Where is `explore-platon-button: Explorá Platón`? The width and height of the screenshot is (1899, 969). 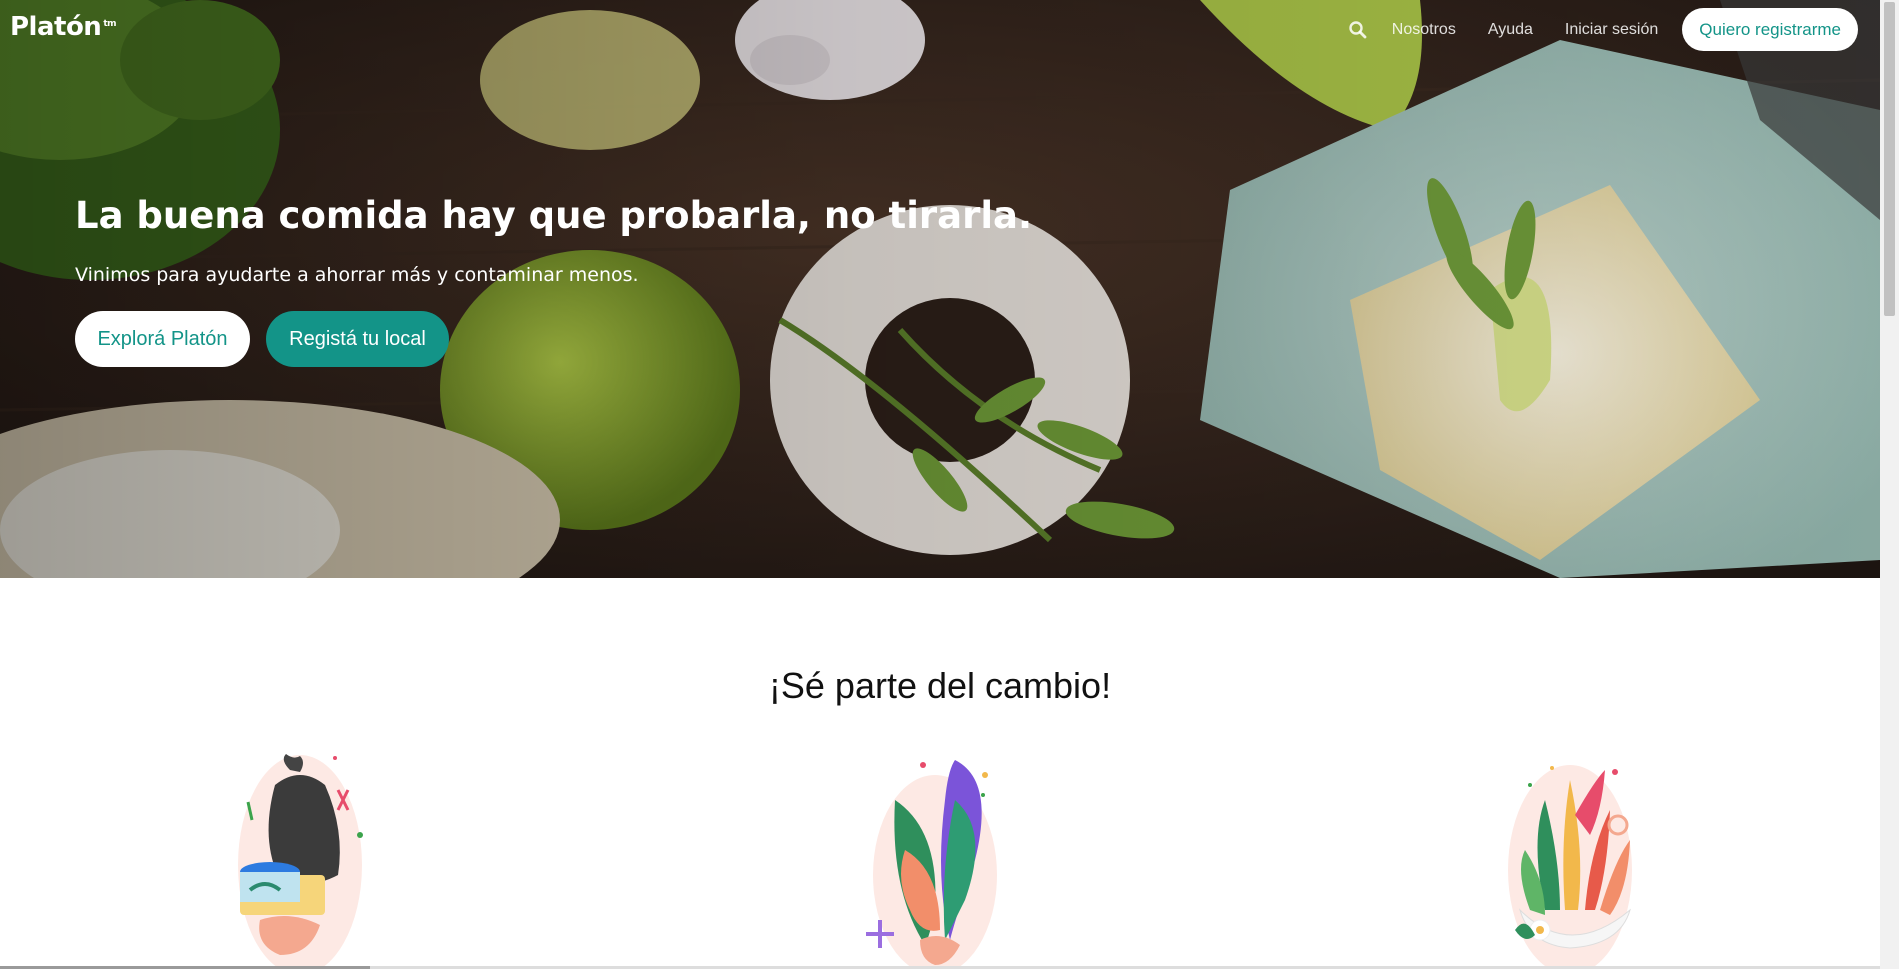
explore-platon-button: Explorá Platón is located at coordinates (162, 339).